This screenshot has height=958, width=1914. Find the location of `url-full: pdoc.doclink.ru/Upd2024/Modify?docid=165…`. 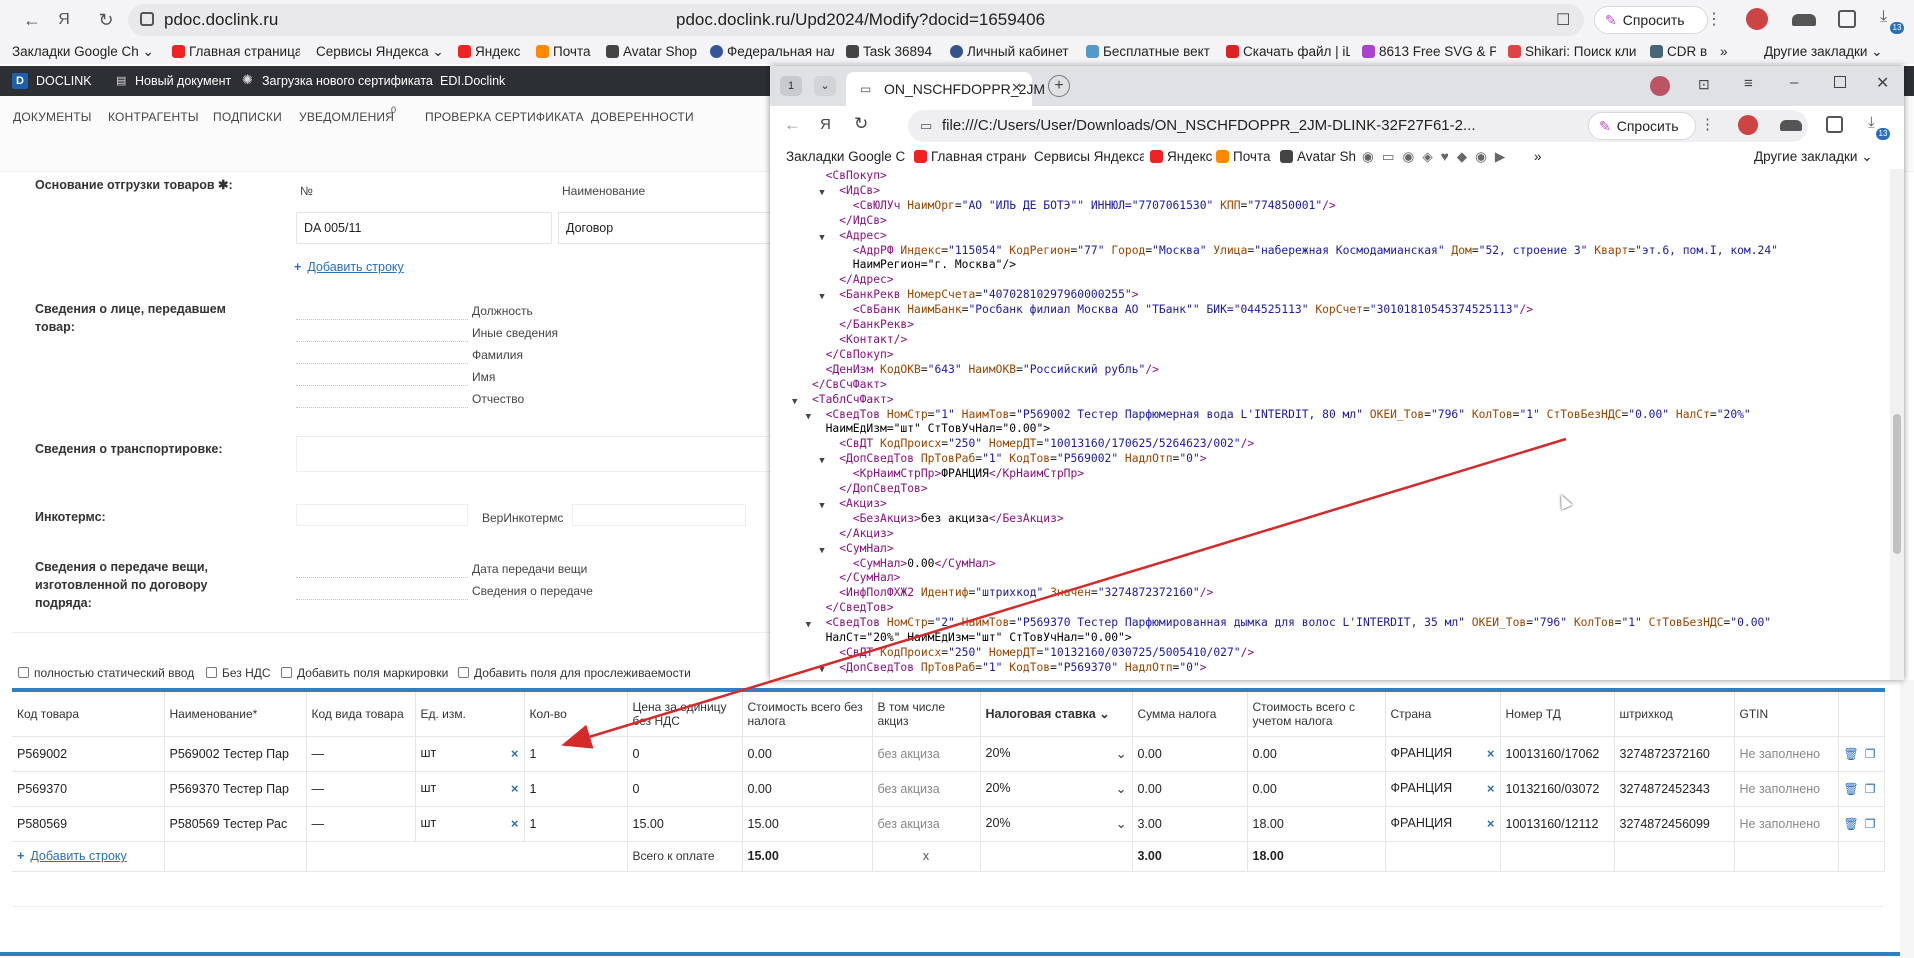

url-full: pdoc.doclink.ru/Upd2024/Modify?docid=165… is located at coordinates (860, 20).